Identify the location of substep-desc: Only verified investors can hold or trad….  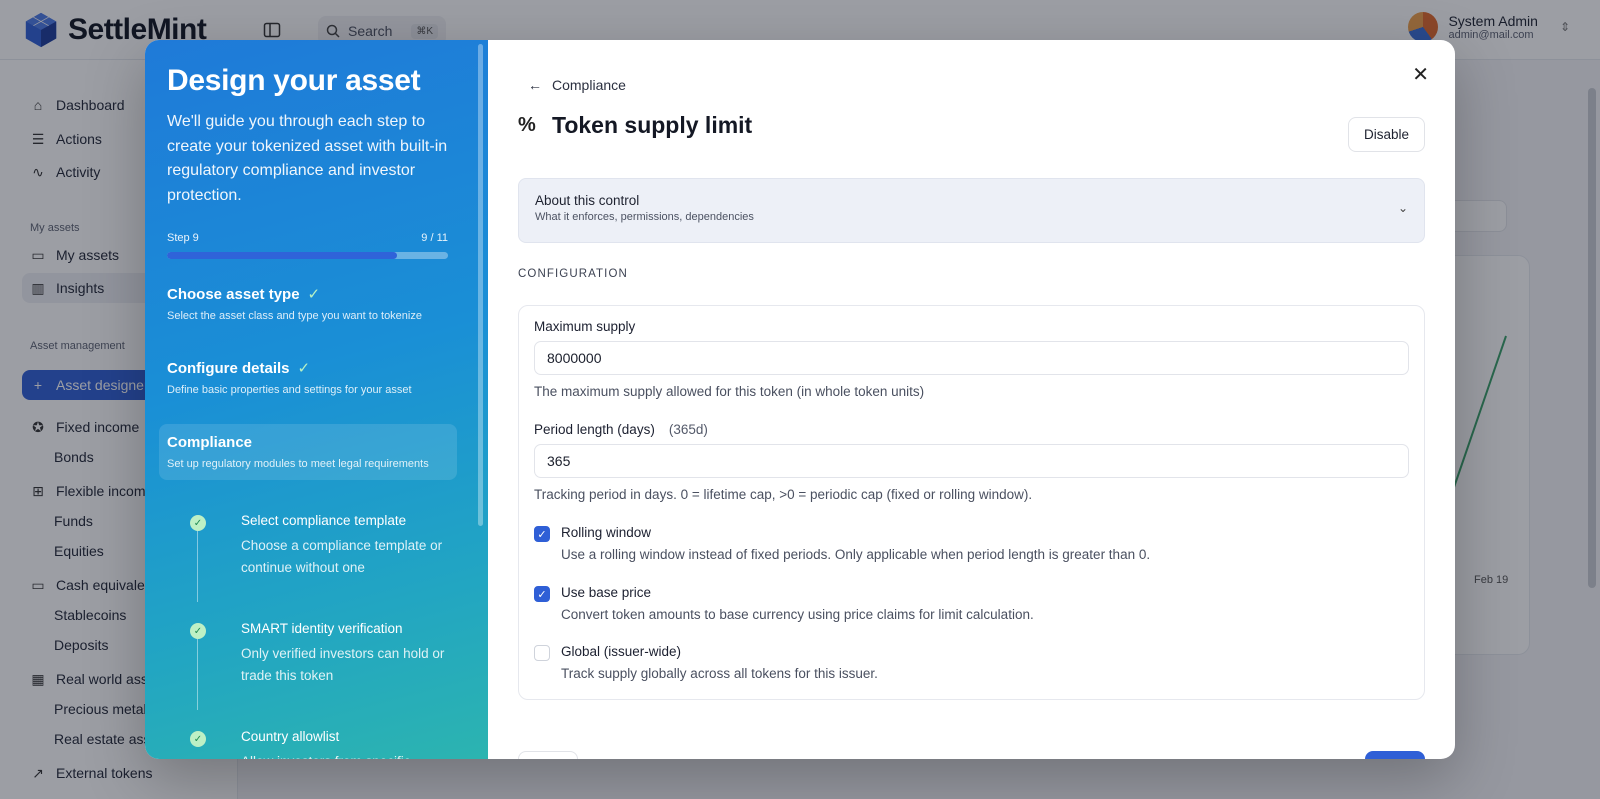
(343, 664).